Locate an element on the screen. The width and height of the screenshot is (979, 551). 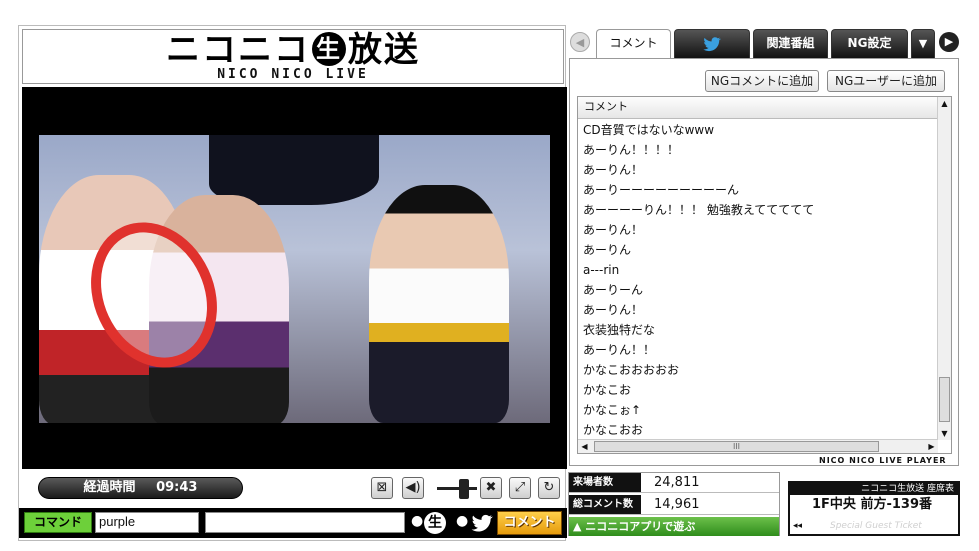
volume-track is located at coordinates (457, 488).